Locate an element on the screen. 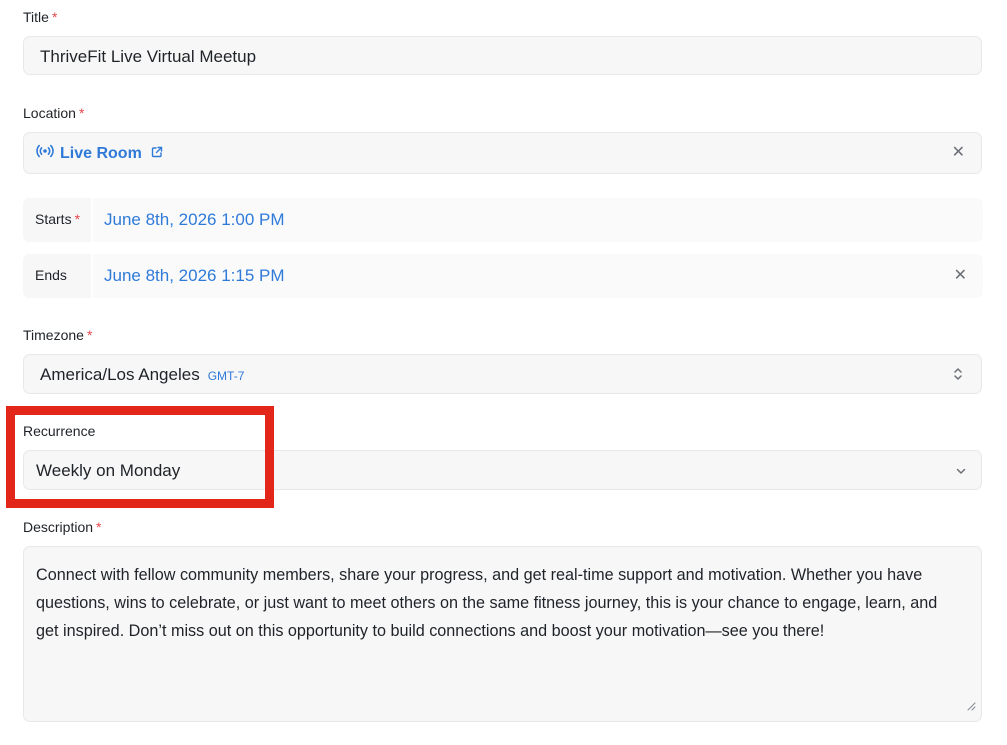  resize-handle-icon is located at coordinates (971, 707).